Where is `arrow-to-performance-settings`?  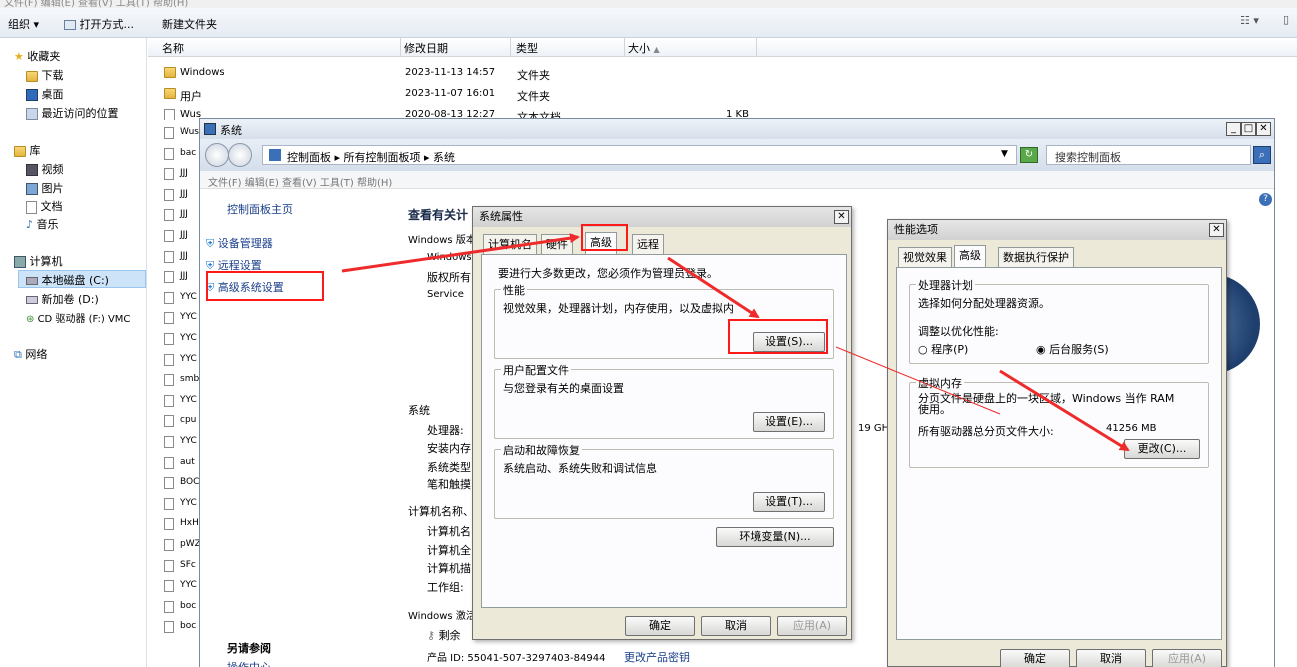
arrow-to-performance-settings is located at coordinates (713, 287).